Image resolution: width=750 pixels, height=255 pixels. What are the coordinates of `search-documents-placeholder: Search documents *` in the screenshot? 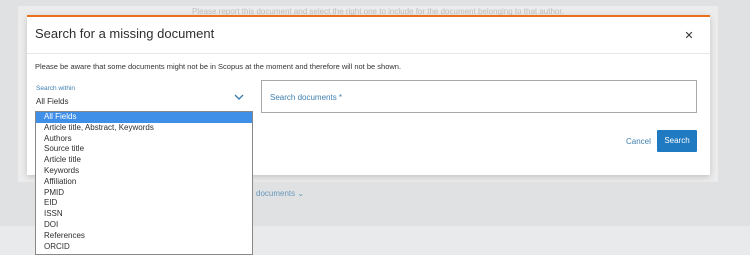 It's located at (306, 97).